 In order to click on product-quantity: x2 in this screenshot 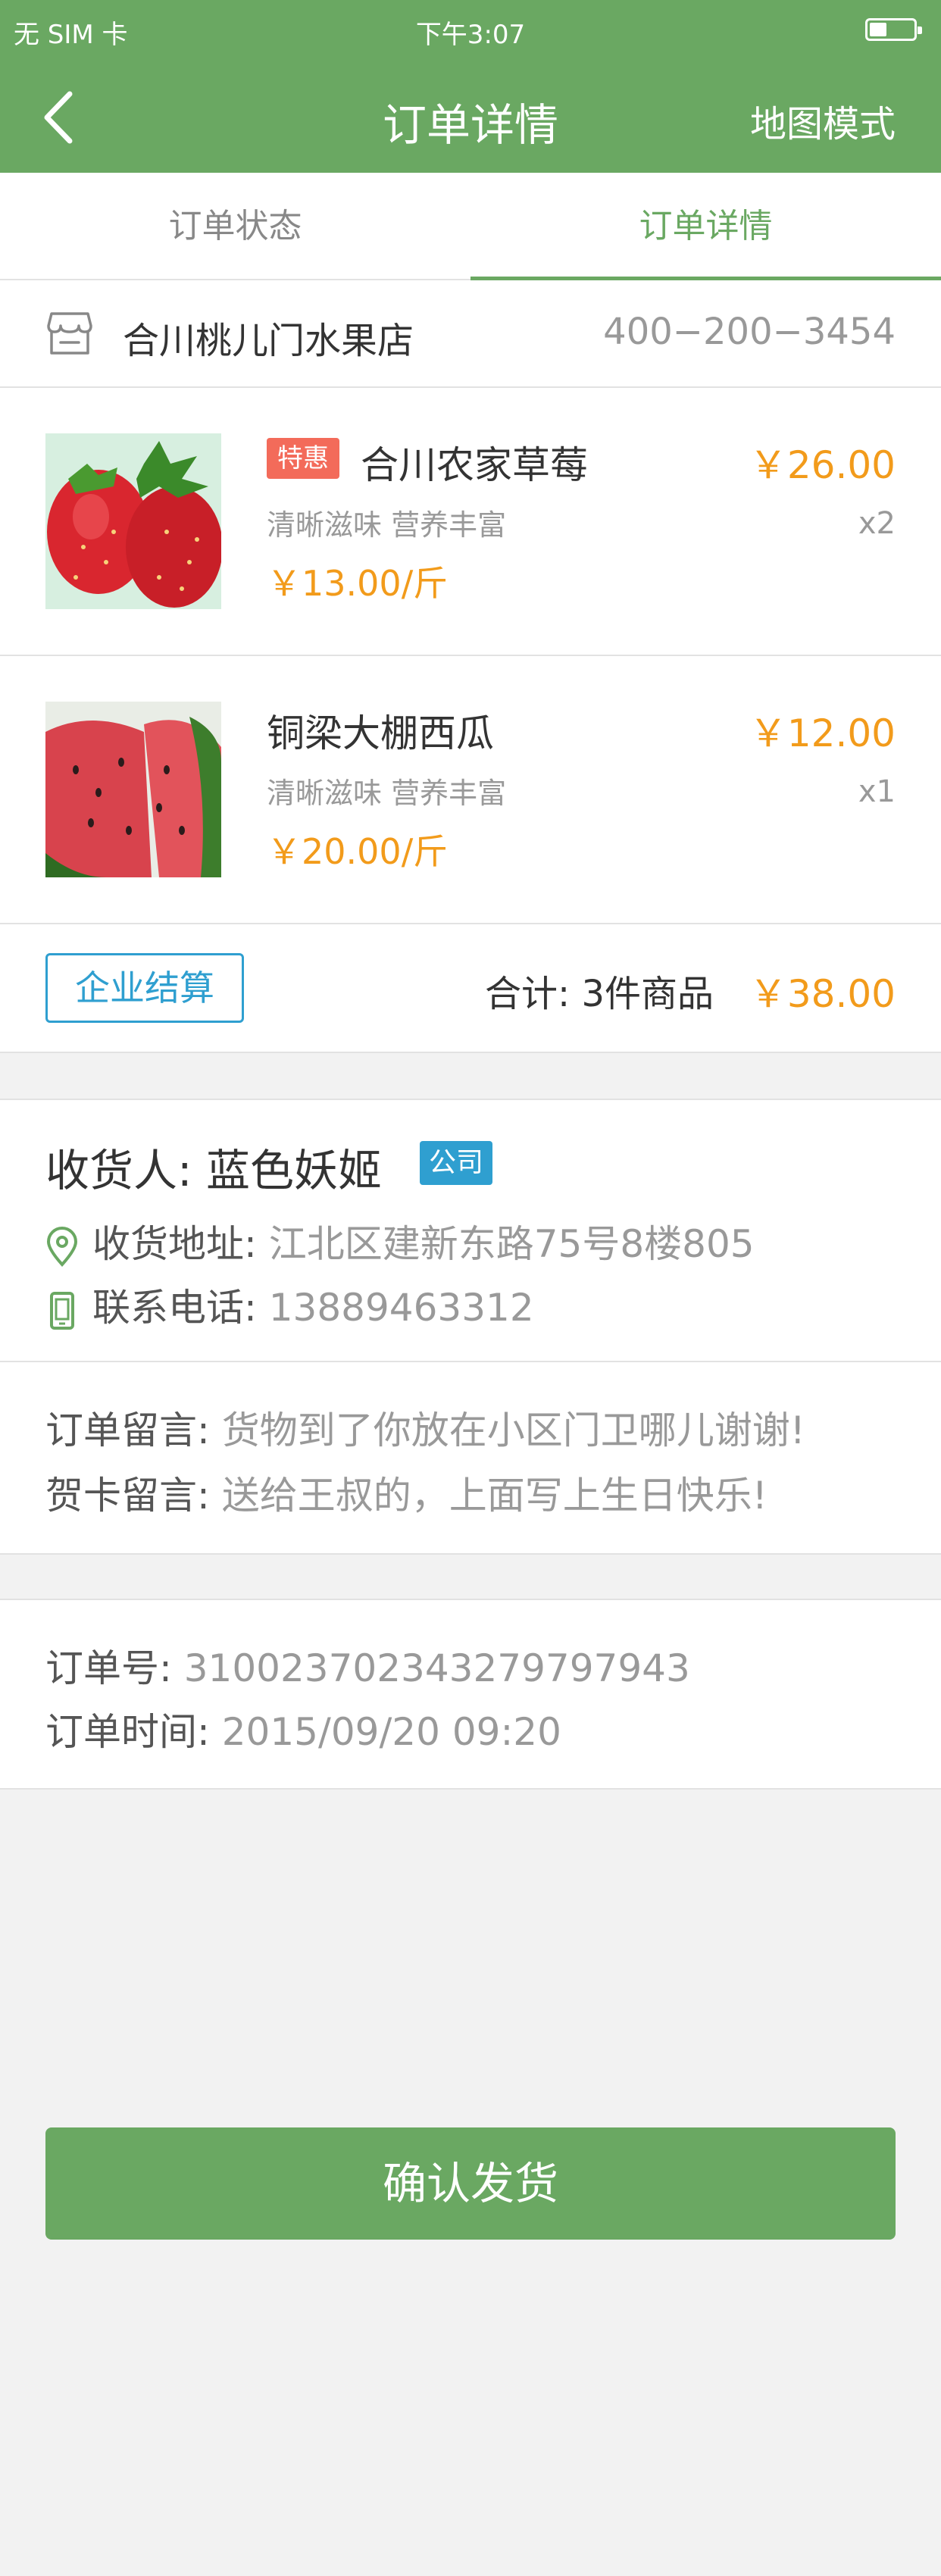, I will do `click(877, 523)`.